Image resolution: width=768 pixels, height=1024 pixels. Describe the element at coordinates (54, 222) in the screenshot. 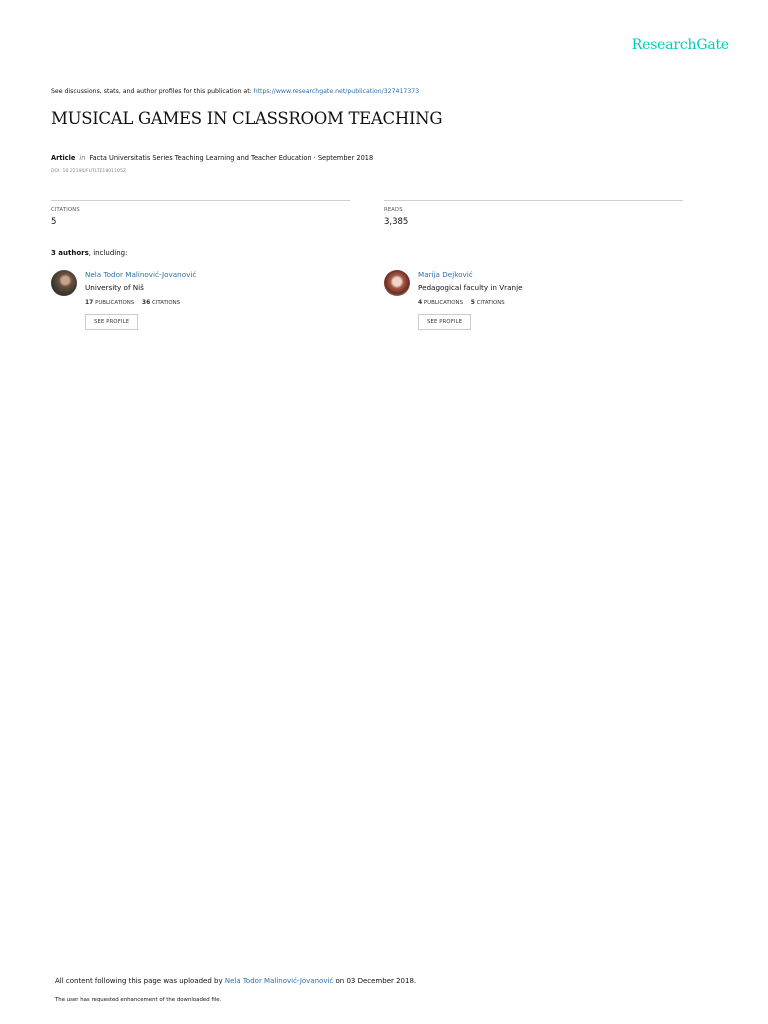

I see `citations-value: 5` at that location.